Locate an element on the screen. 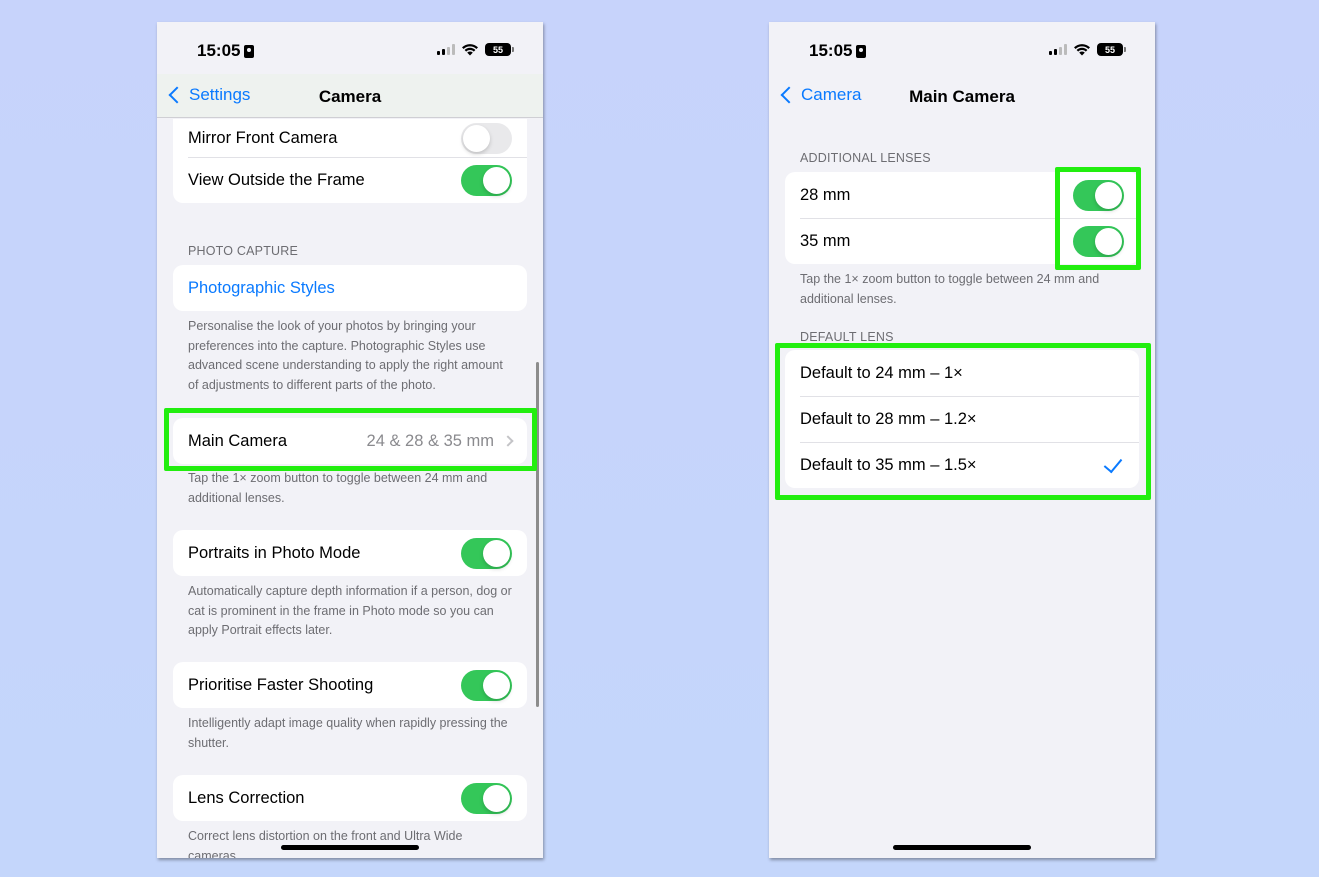 This screenshot has height=877, width=1319. photographic-styles-row: Photographic Styles is located at coordinates (350, 288).